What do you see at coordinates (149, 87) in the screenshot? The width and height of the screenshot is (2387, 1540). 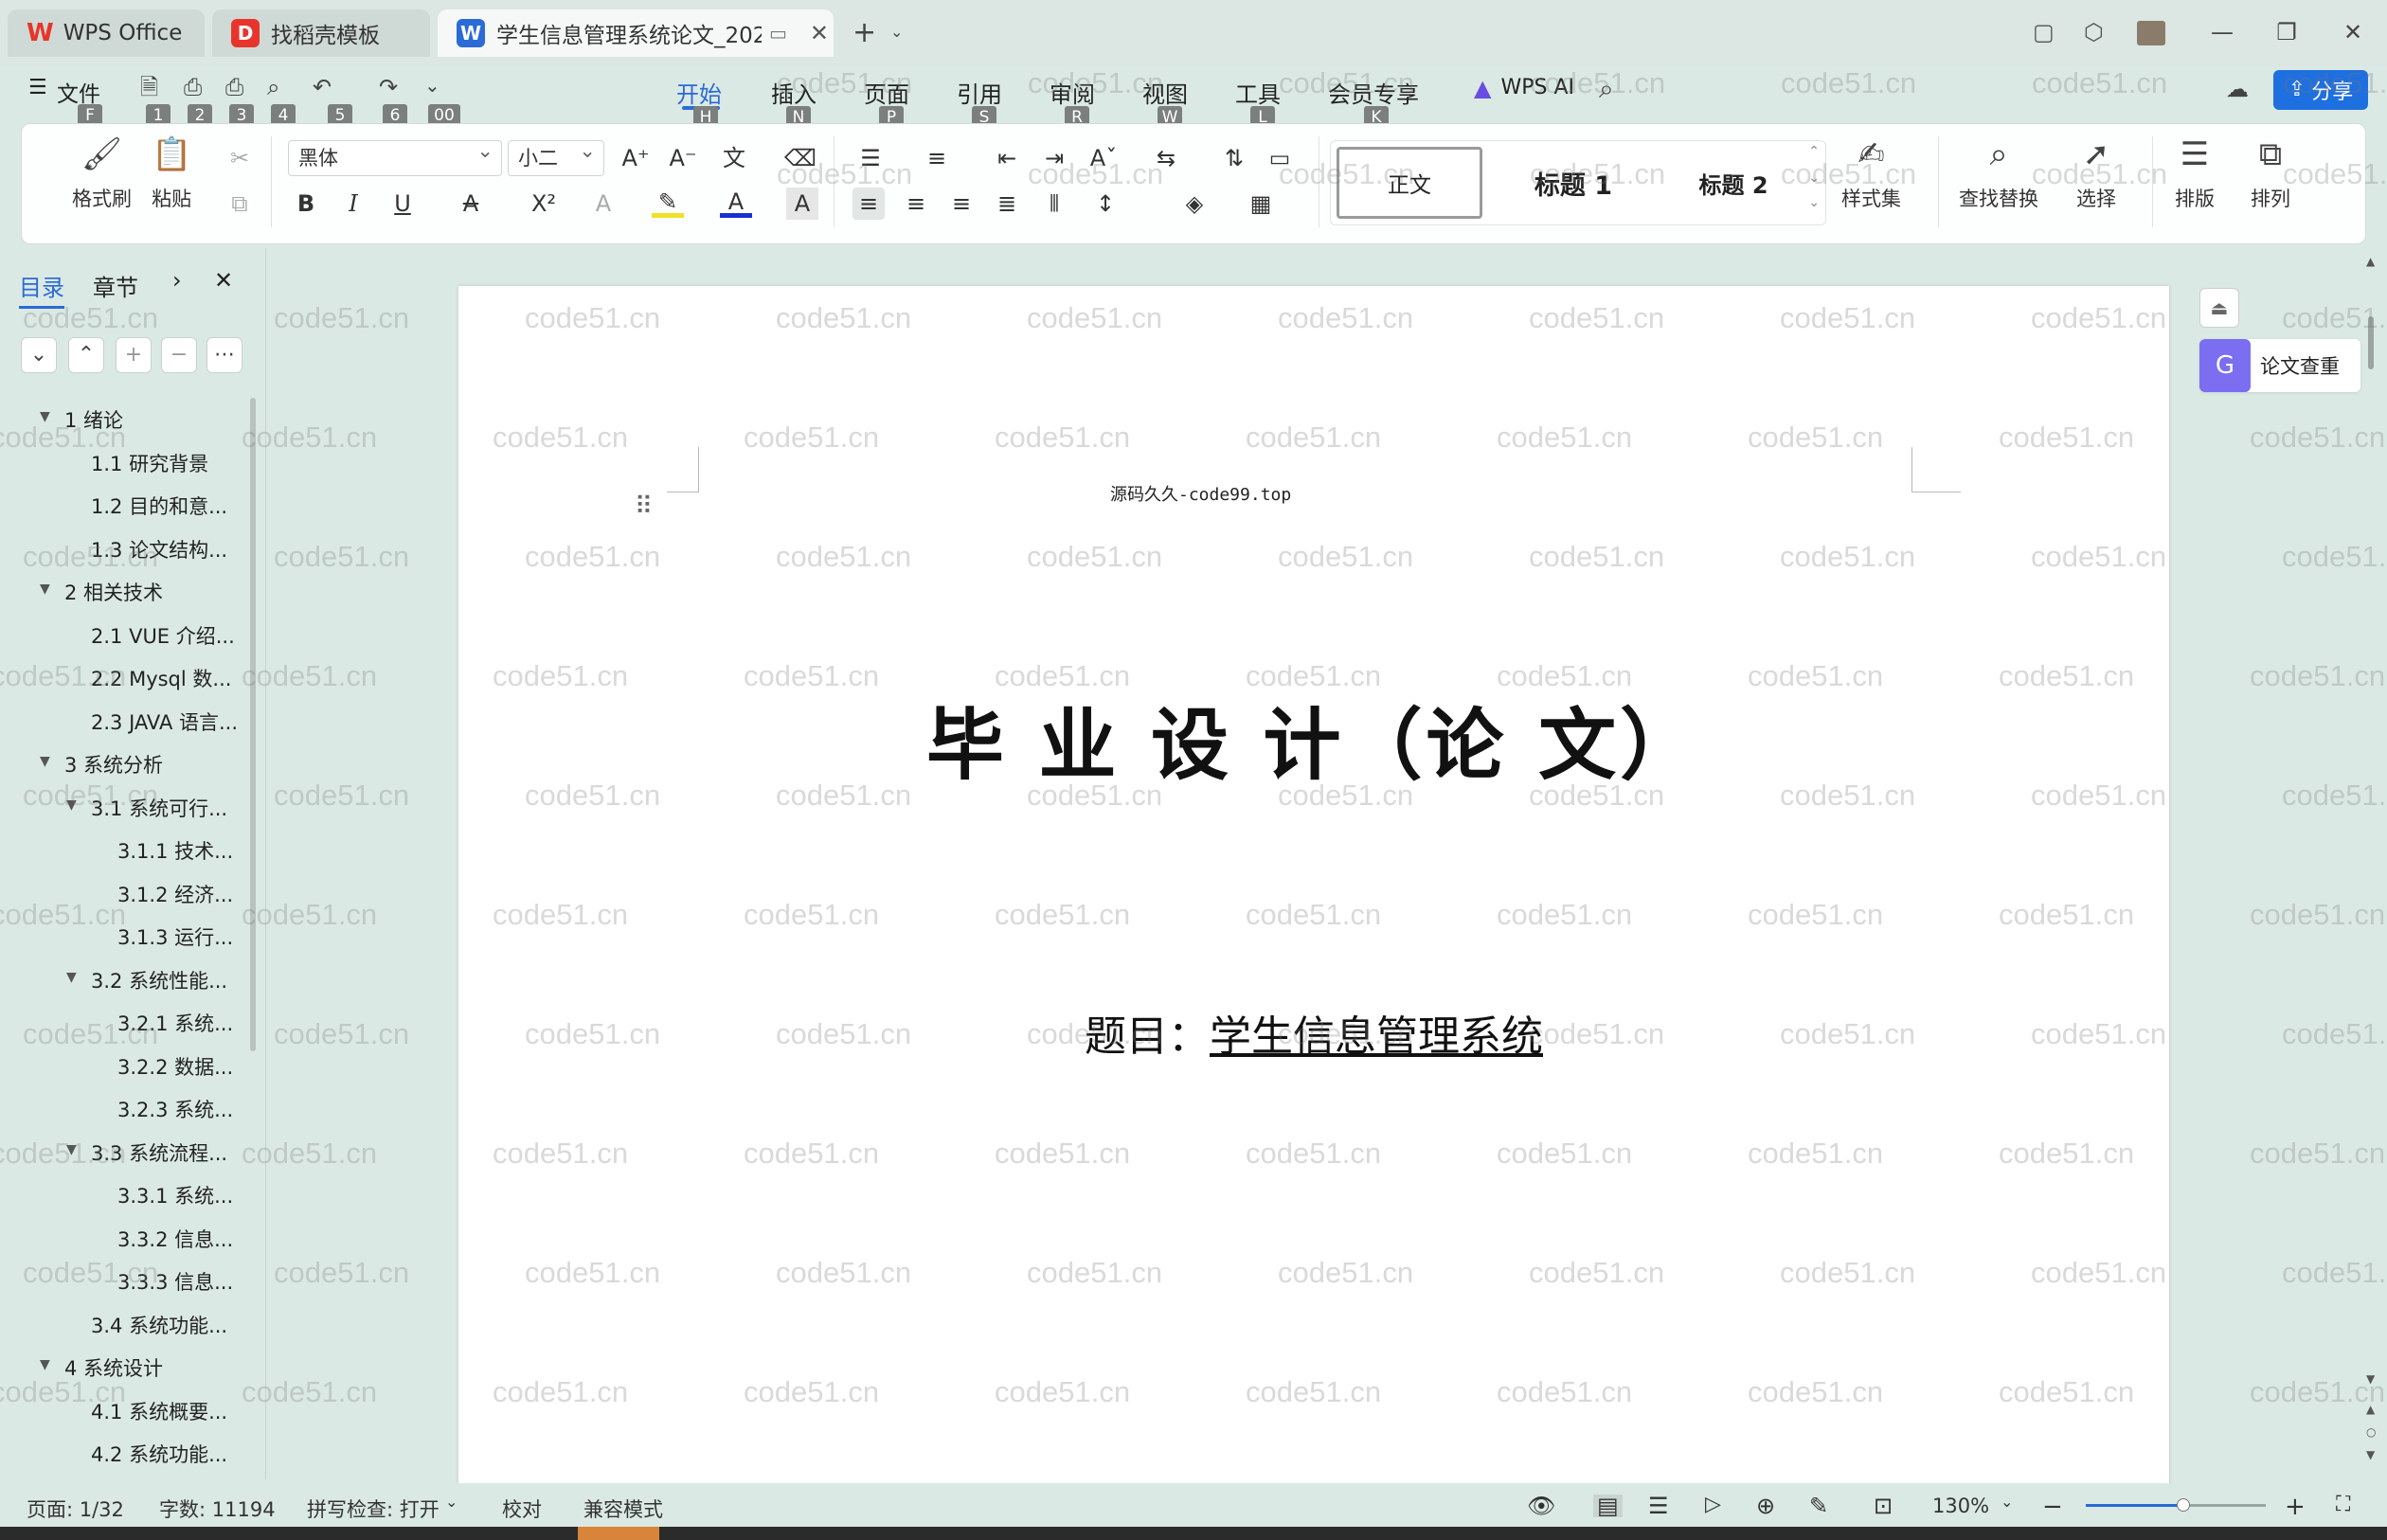 I see `save-icon: 🗎` at bounding box center [149, 87].